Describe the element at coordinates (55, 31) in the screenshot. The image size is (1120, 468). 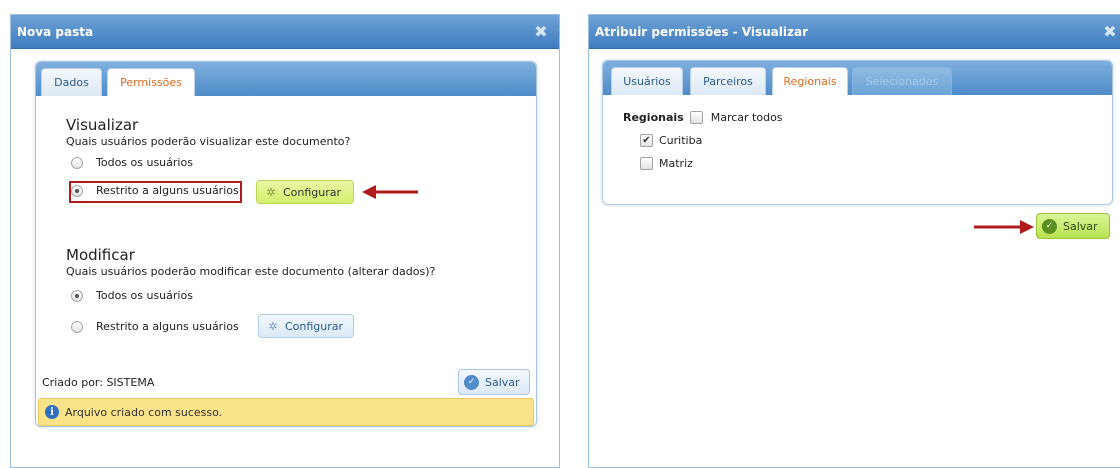
I see `dialog-title: Nova pasta` at that location.